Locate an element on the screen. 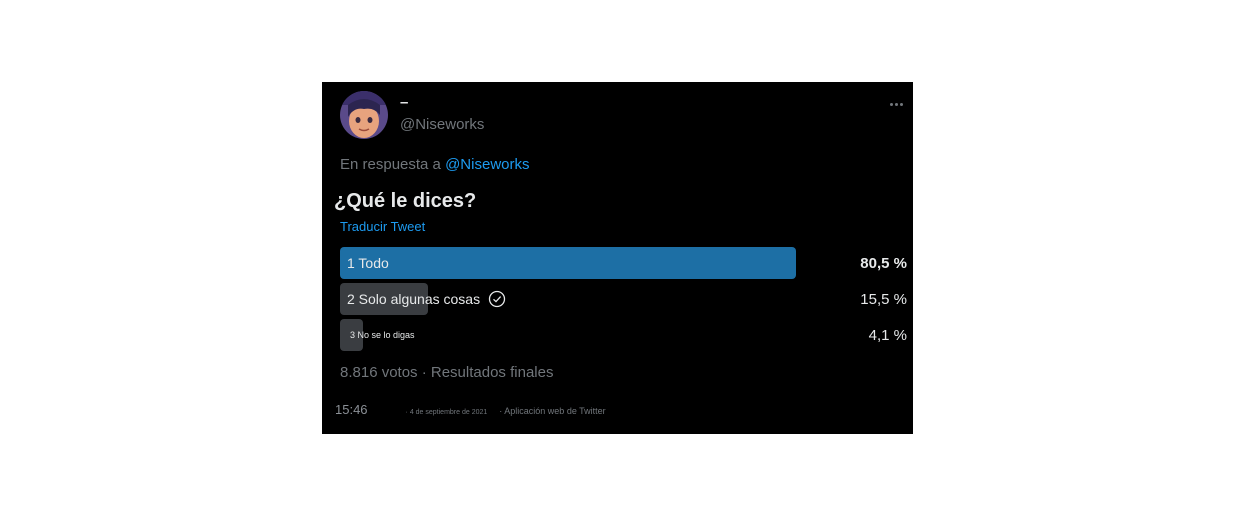 The height and width of the screenshot is (508, 1236). display-name: – is located at coordinates (404, 102).